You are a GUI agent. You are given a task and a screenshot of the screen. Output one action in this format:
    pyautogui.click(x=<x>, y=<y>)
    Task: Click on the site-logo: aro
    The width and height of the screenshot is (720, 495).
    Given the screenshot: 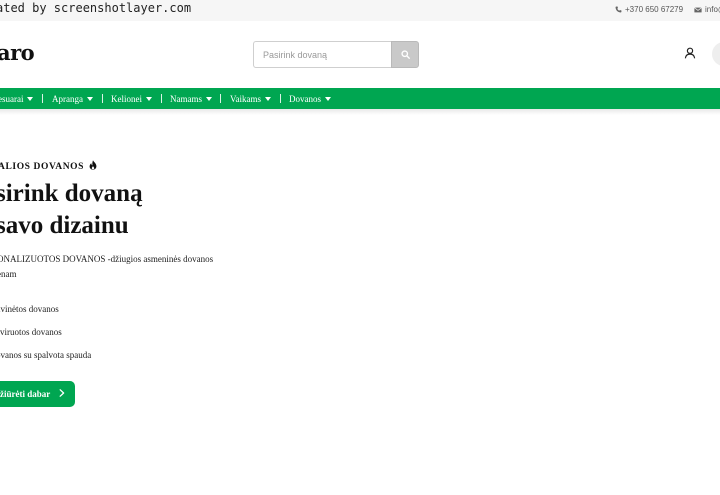 What is the action you would take?
    pyautogui.click(x=17, y=52)
    